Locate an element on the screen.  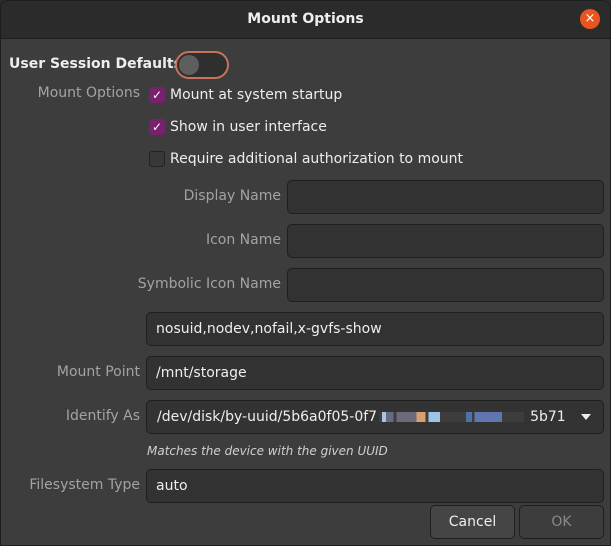
show-in-ui-checkbox: ✓ Show in user interface is located at coordinates (238, 127).